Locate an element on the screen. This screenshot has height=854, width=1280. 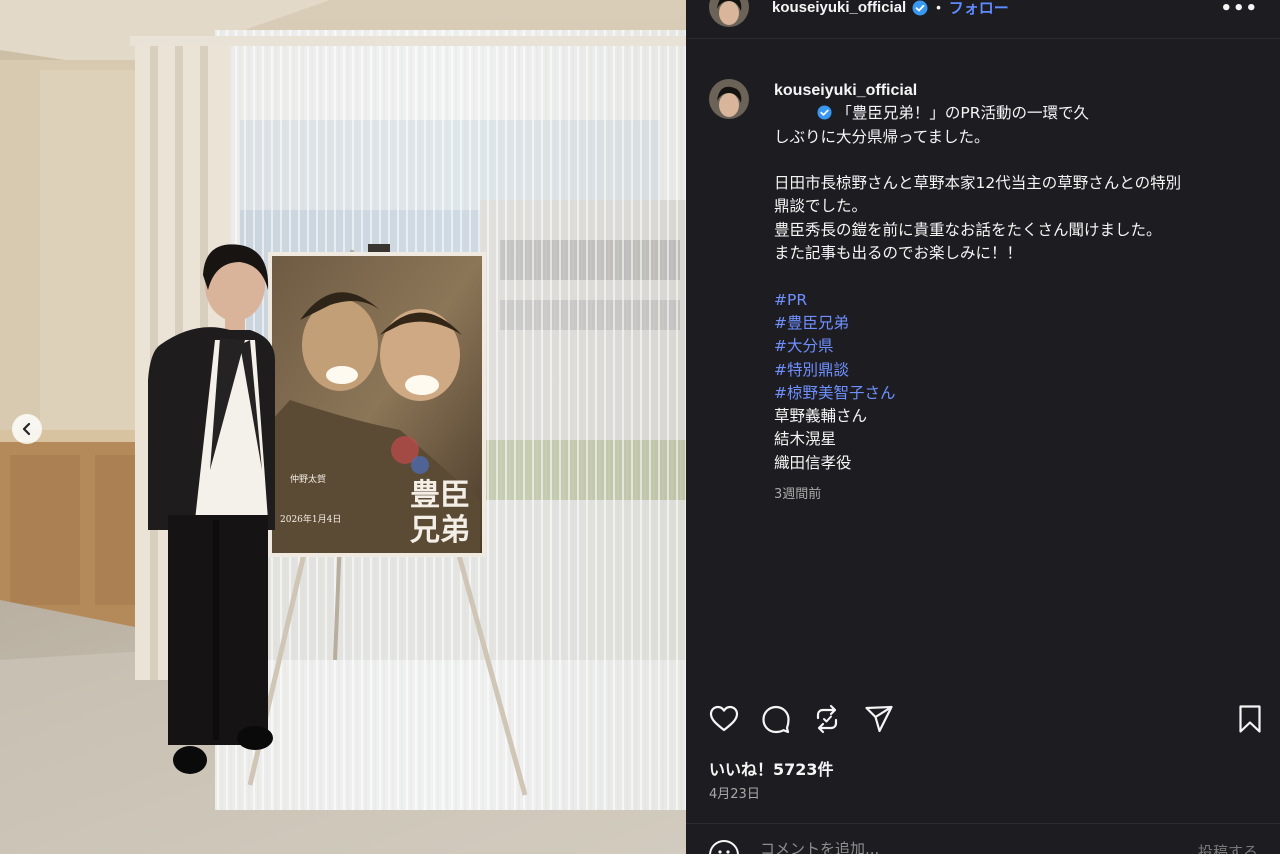
hashtag-link: #PR is located at coordinates (1021, 300).